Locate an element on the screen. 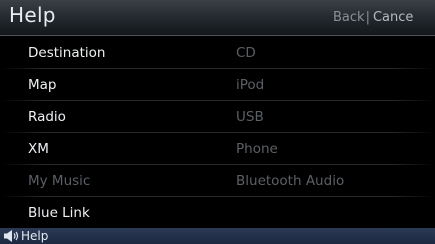  status-bar: Help is located at coordinates (217, 236).